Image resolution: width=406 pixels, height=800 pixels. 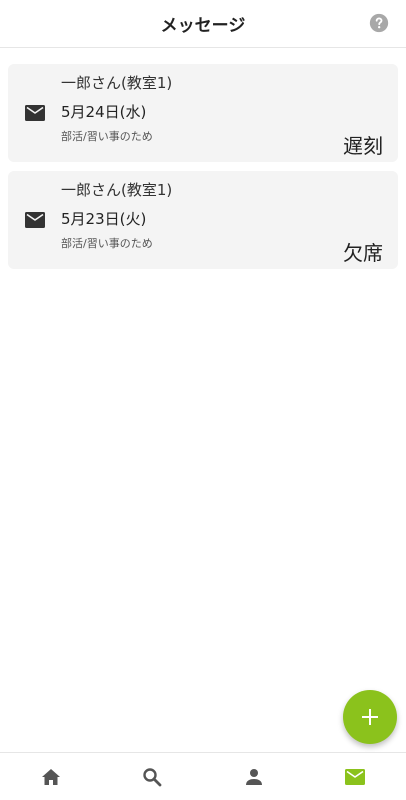 What do you see at coordinates (363, 253) in the screenshot?
I see `message-status: 欠席` at bounding box center [363, 253].